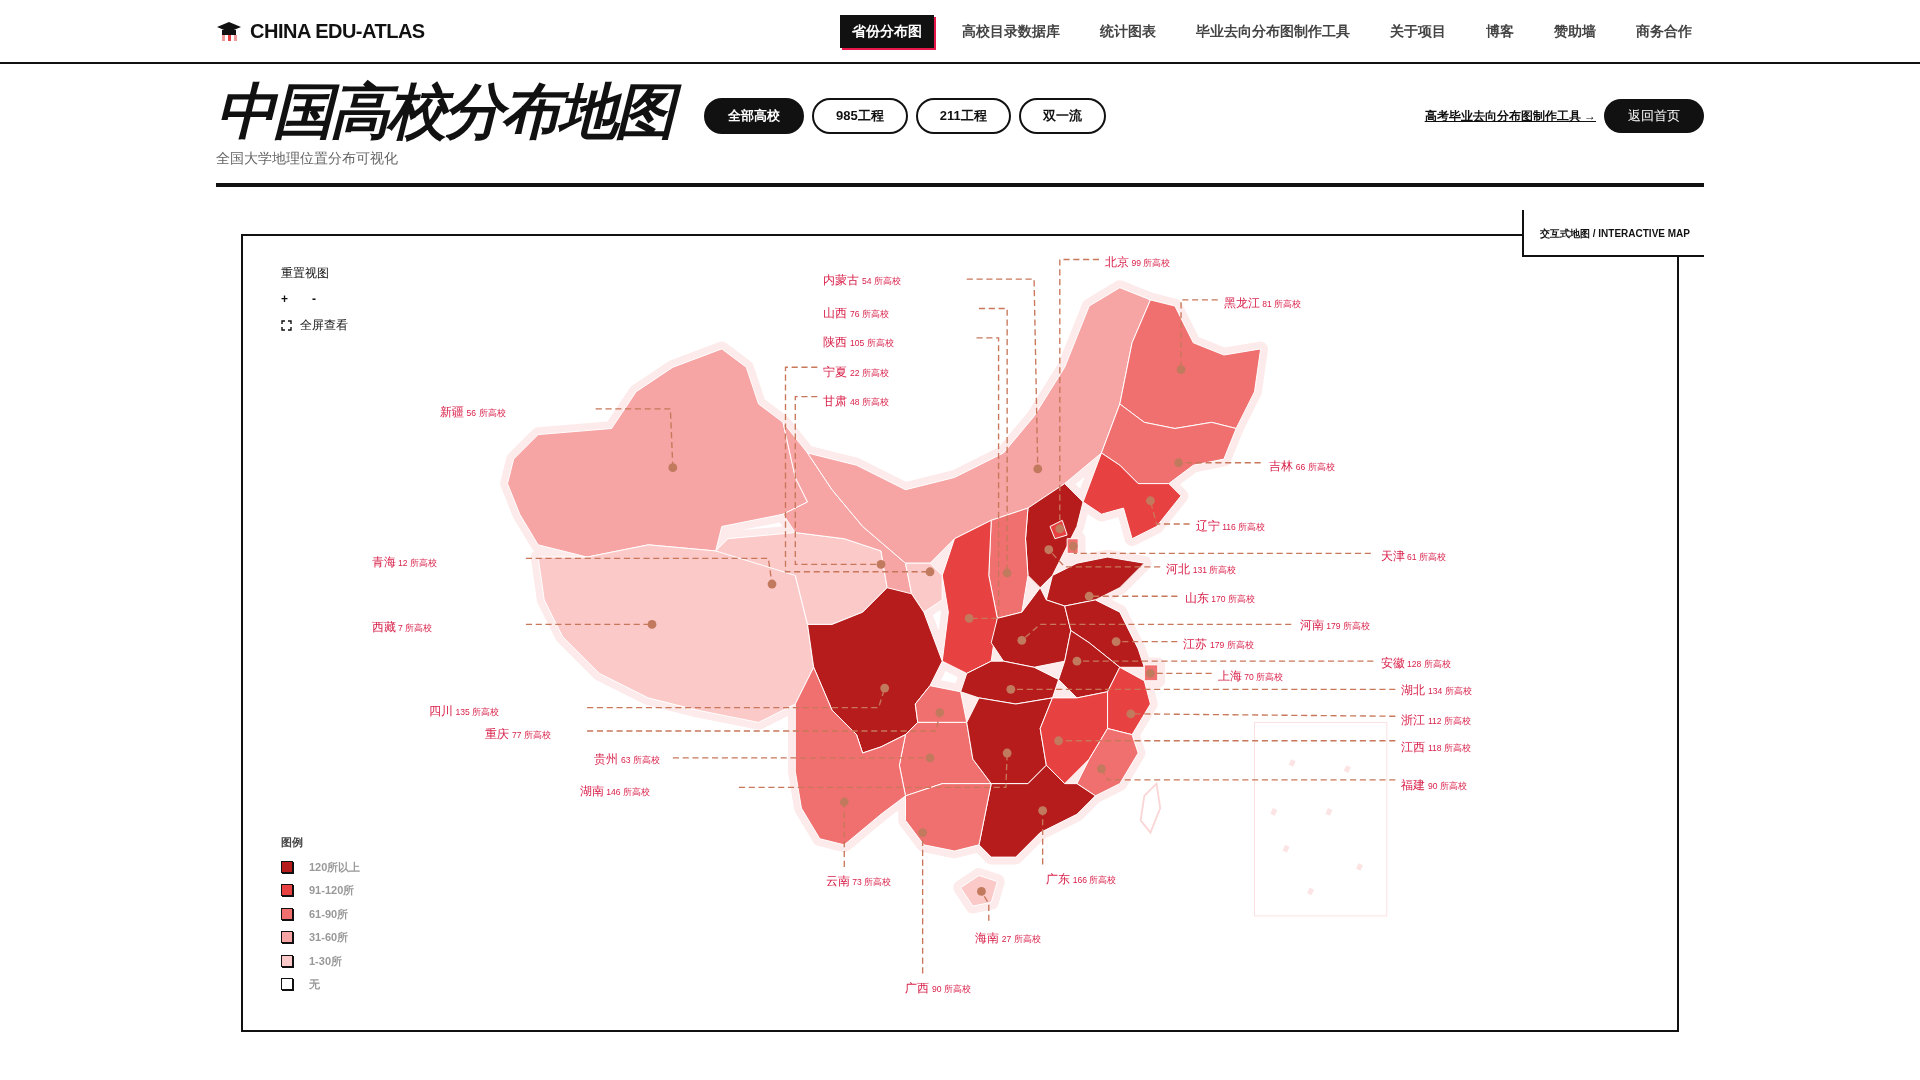  I want to click on province-label: 广西 90 所高校, so click(938, 987).